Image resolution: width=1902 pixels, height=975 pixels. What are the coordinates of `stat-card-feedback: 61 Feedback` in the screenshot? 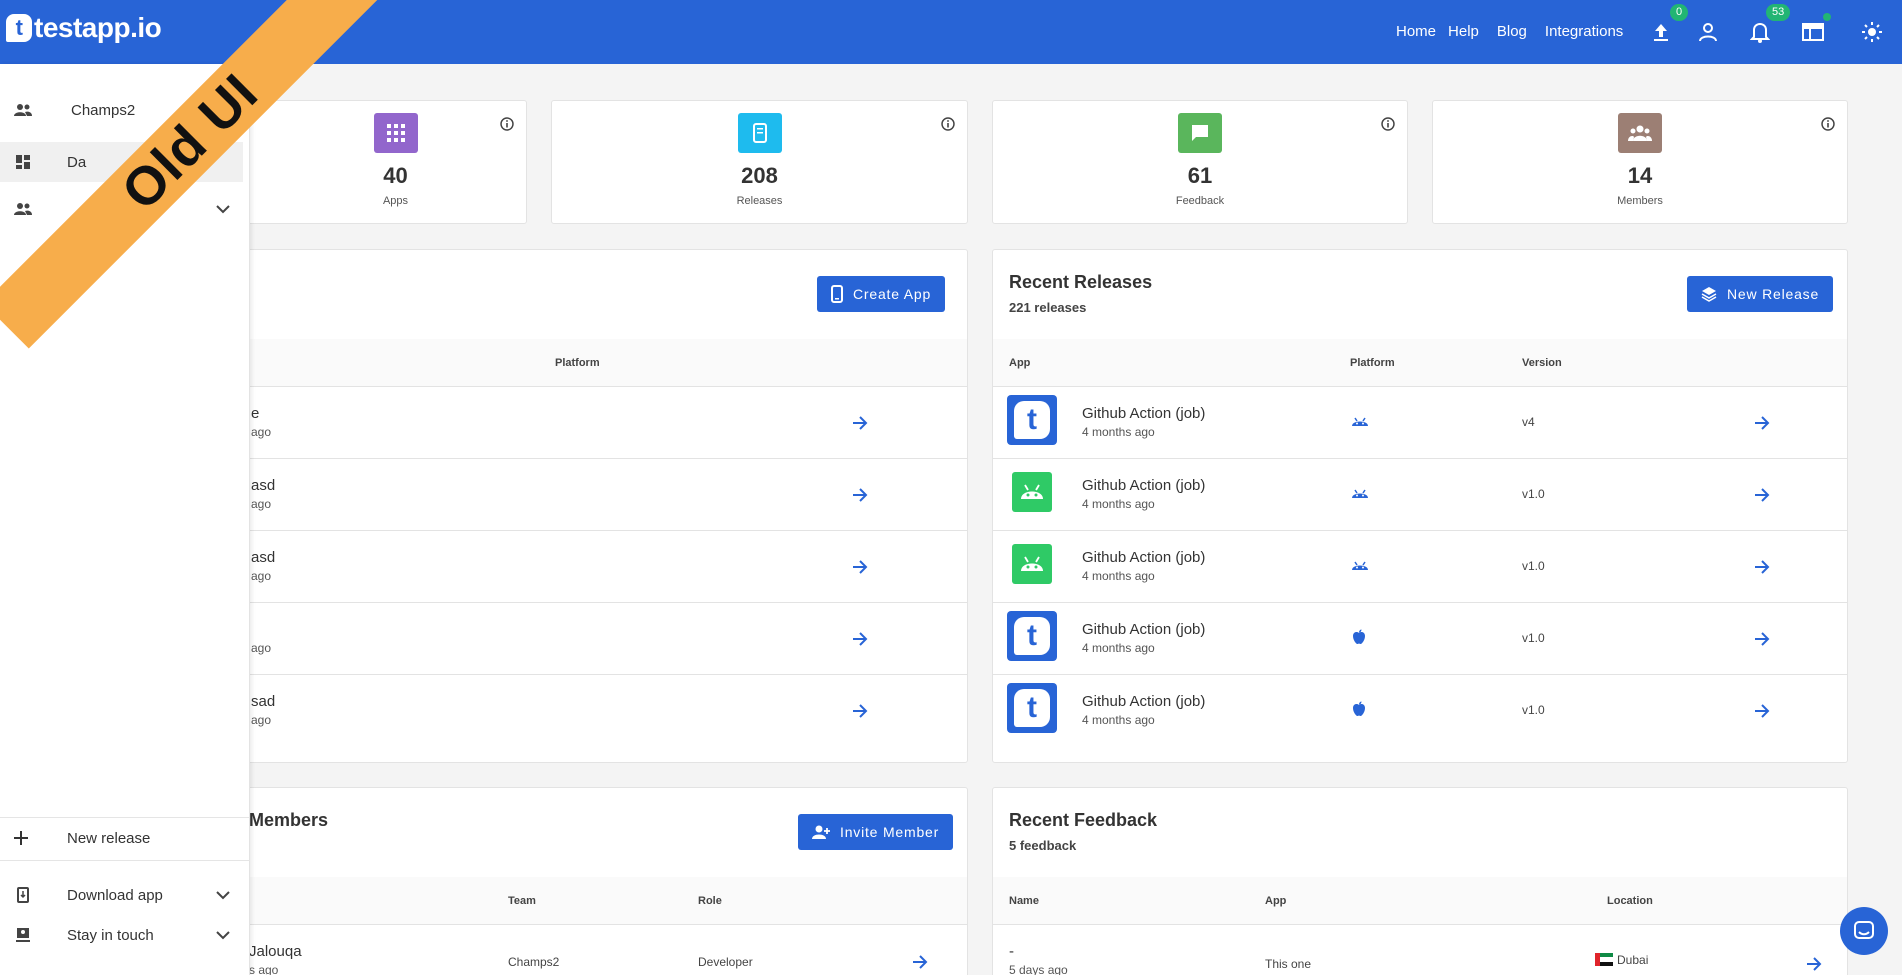 It's located at (1200, 162).